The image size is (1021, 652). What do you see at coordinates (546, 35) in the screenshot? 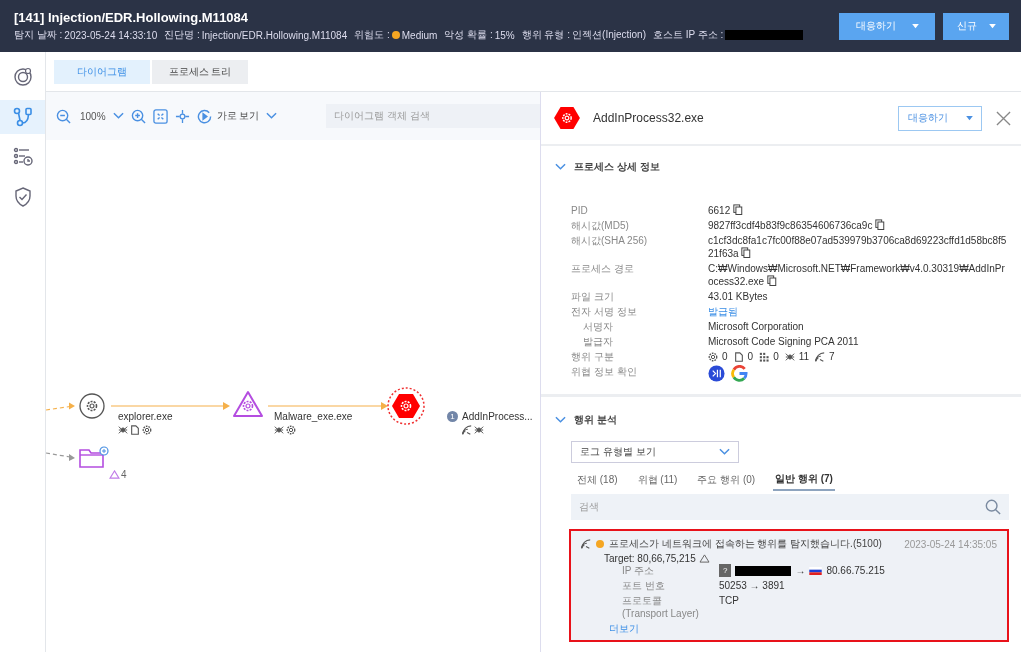
I see `meta-label: 행위 유형 :` at bounding box center [546, 35].